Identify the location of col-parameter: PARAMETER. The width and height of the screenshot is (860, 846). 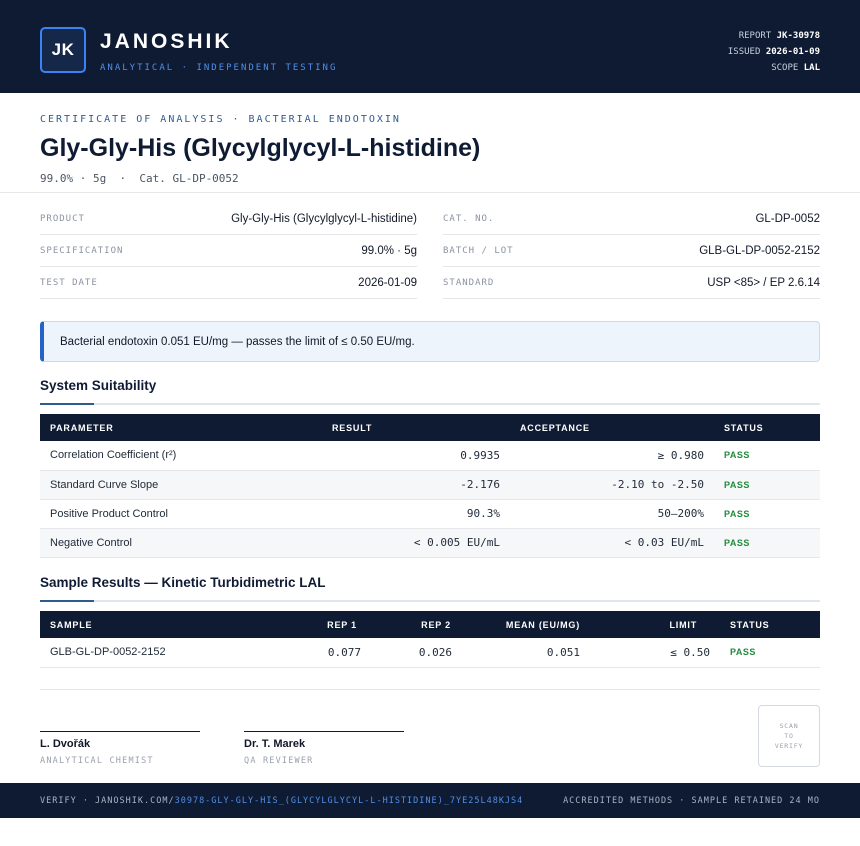
(82, 427).